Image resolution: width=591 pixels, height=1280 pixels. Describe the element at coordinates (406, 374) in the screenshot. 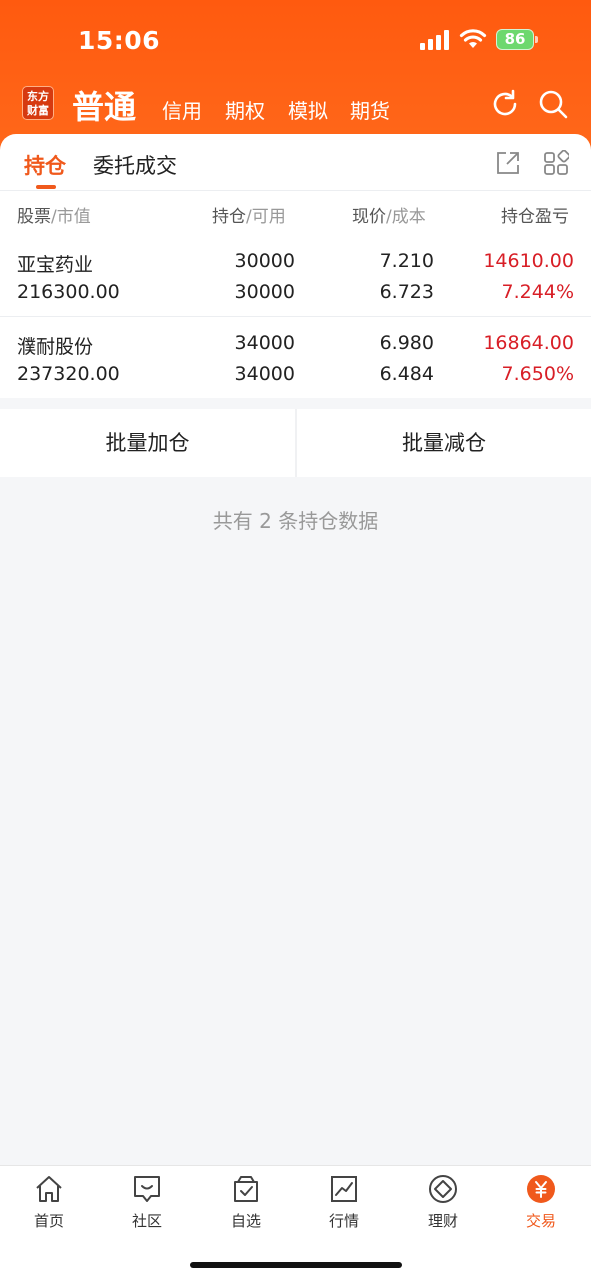

I see `cost-price: 6.484` at that location.